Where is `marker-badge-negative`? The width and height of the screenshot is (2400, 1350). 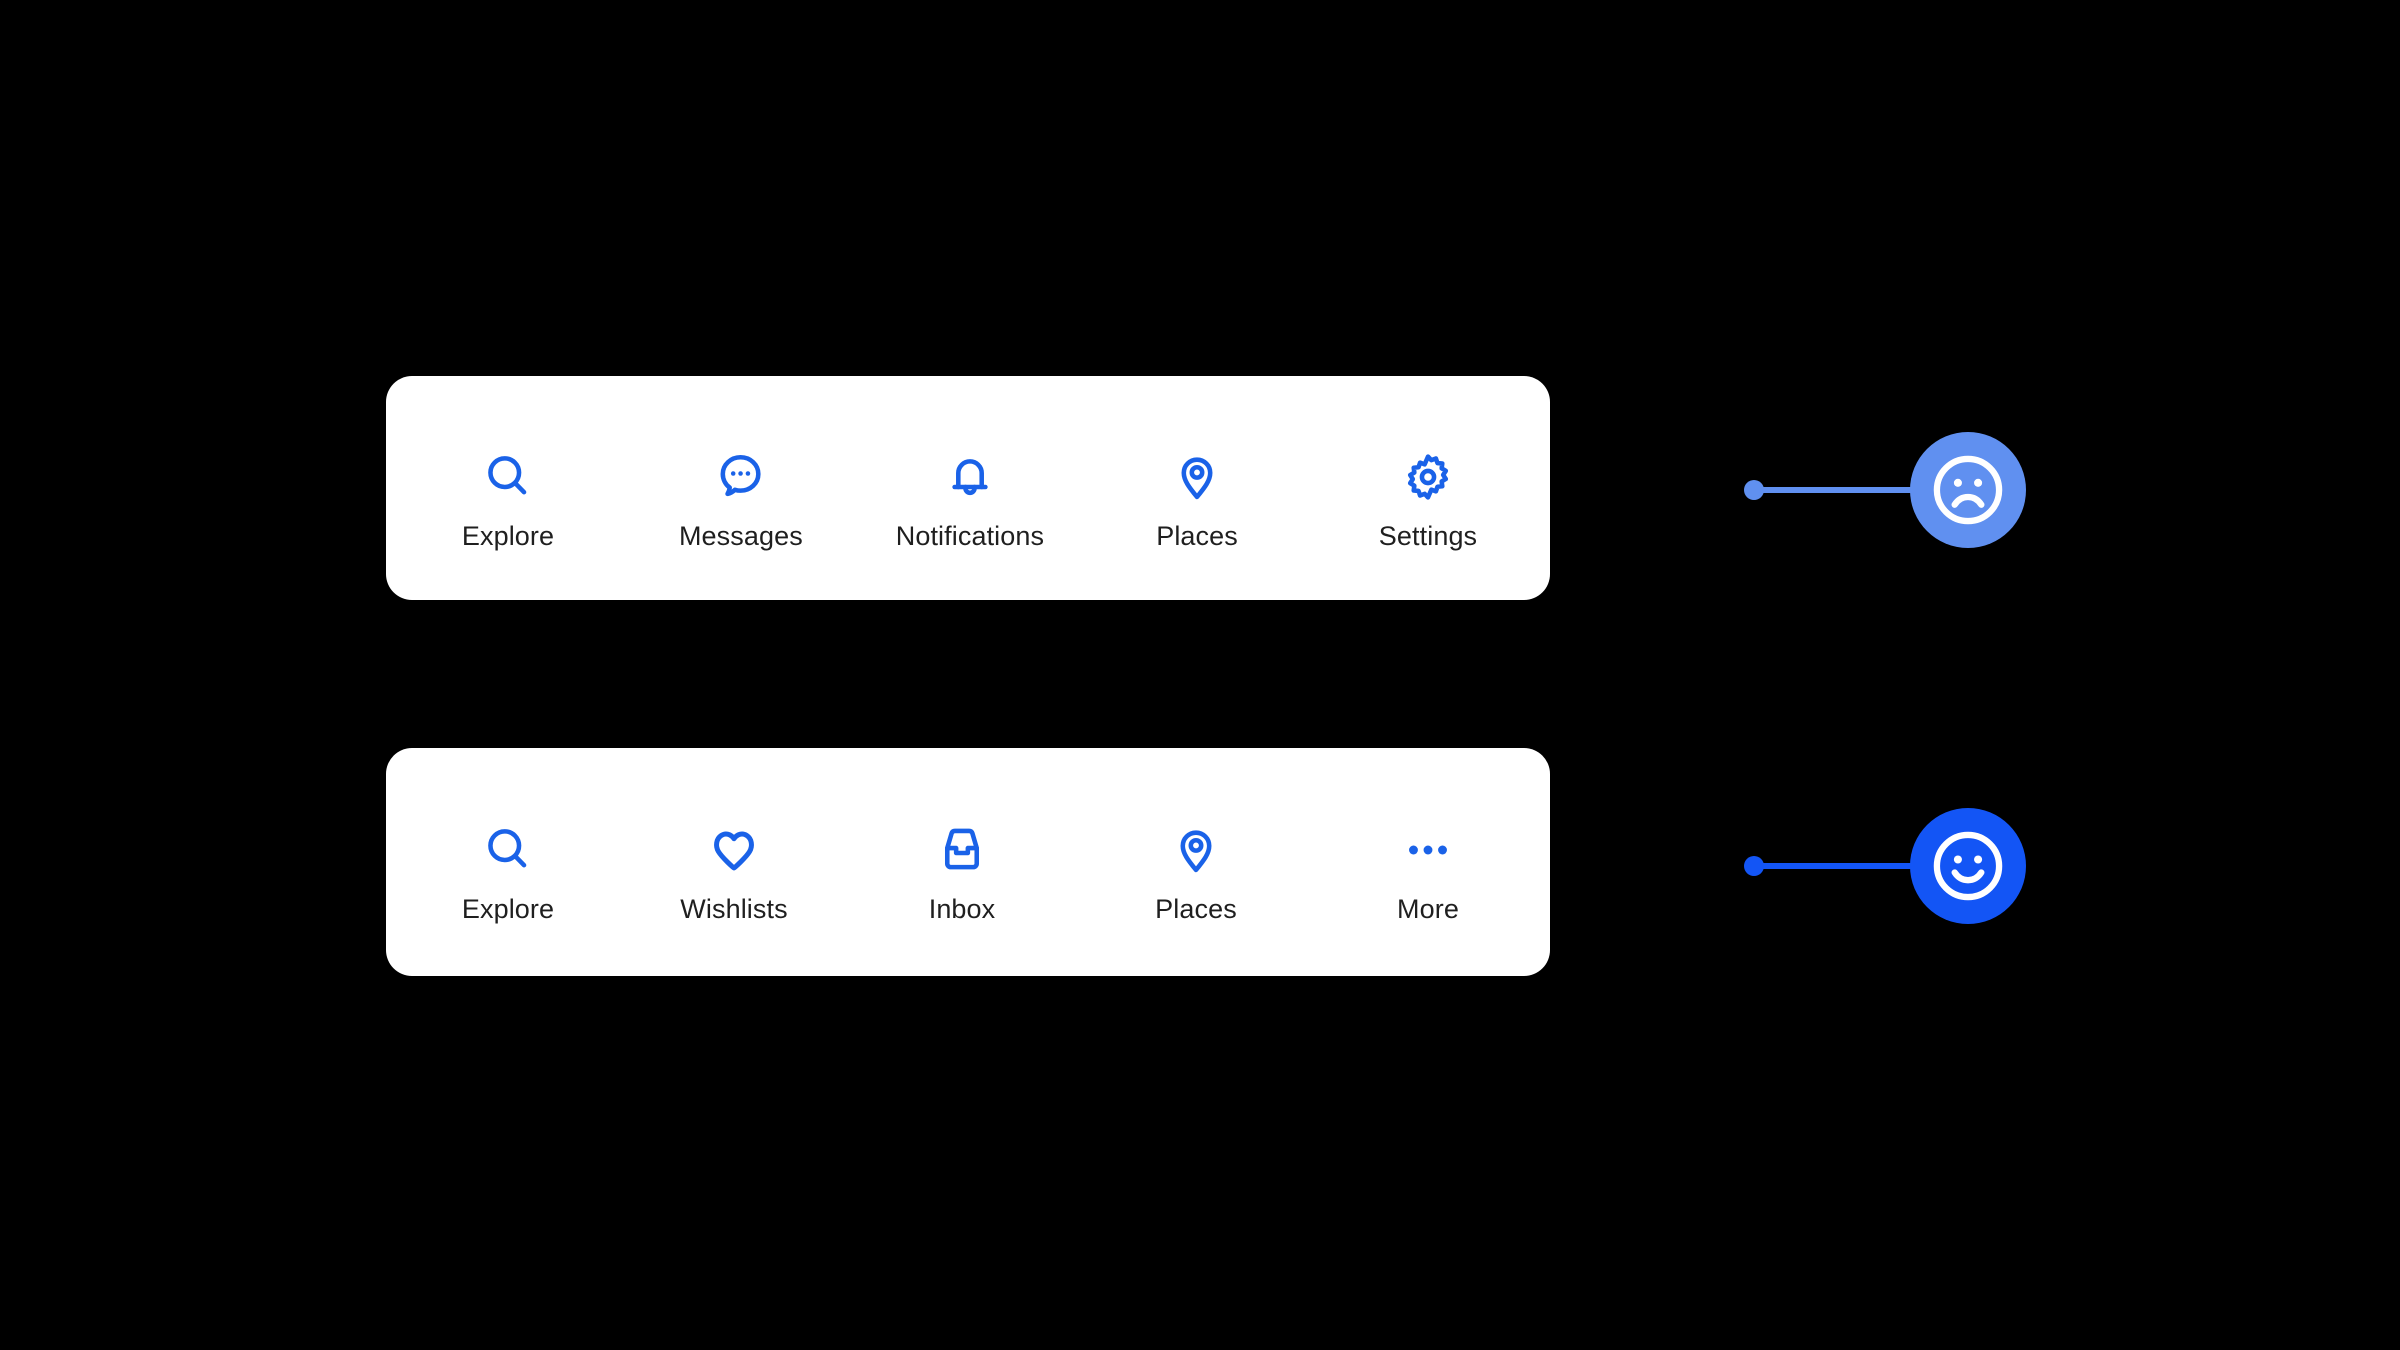
marker-badge-negative is located at coordinates (1968, 490).